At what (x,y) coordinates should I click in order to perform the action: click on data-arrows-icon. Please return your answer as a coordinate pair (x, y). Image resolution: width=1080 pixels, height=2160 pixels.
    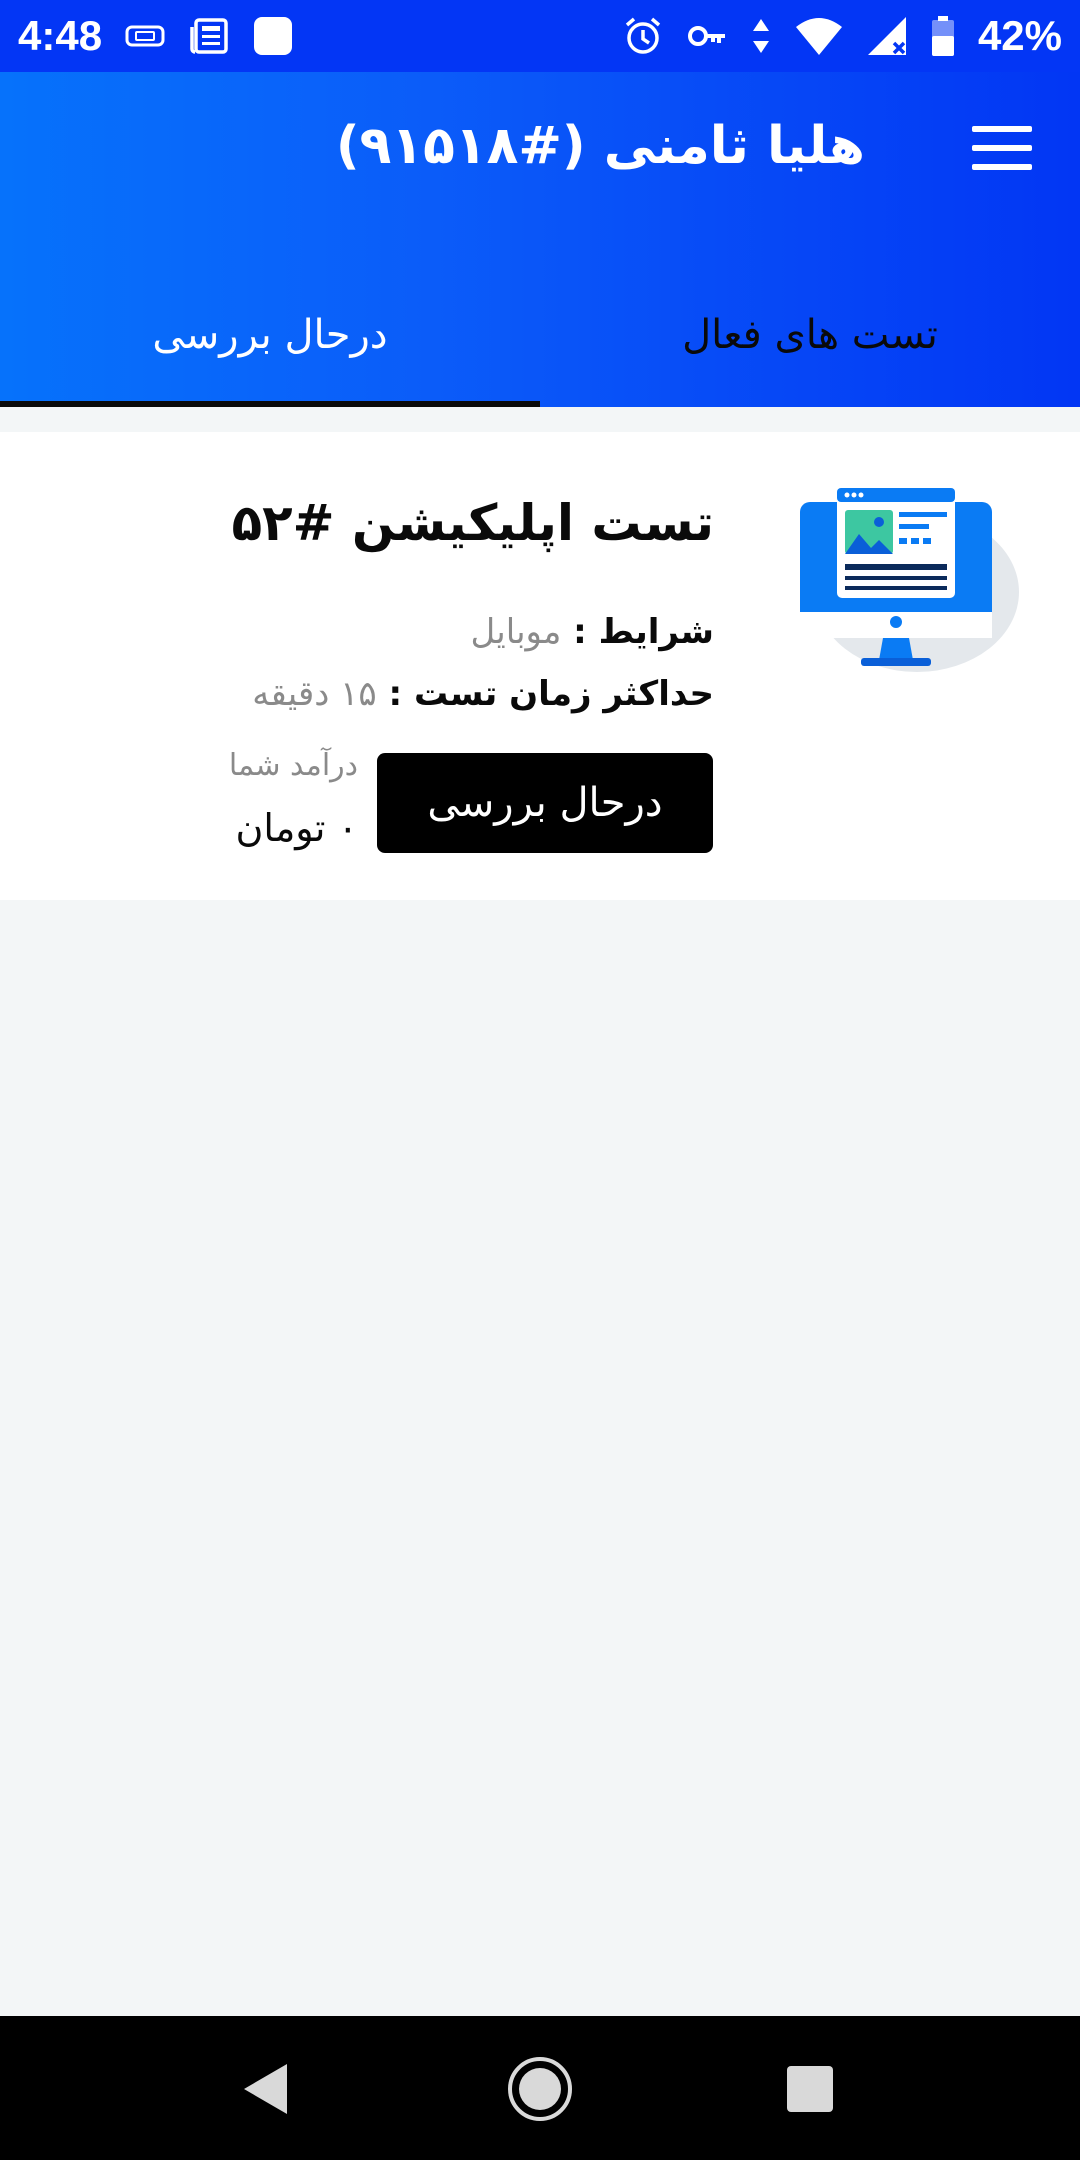
    Looking at the image, I should click on (761, 36).